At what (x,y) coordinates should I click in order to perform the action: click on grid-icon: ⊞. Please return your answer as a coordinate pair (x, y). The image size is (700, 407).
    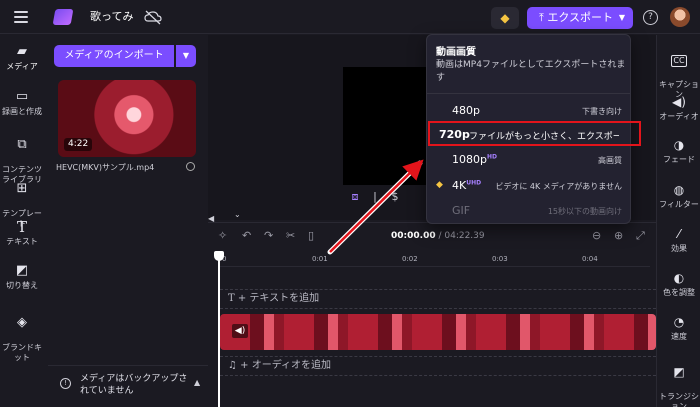
    Looking at the image, I should click on (22, 188).